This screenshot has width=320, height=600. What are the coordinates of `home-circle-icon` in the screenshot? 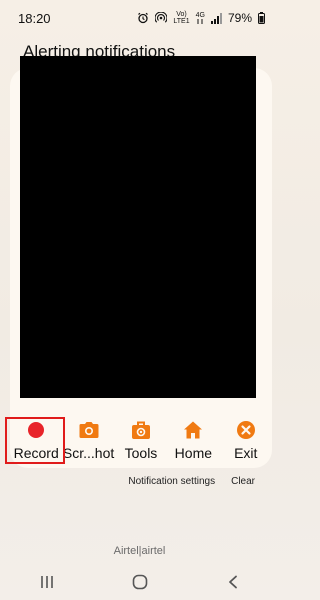 It's located at (140, 584).